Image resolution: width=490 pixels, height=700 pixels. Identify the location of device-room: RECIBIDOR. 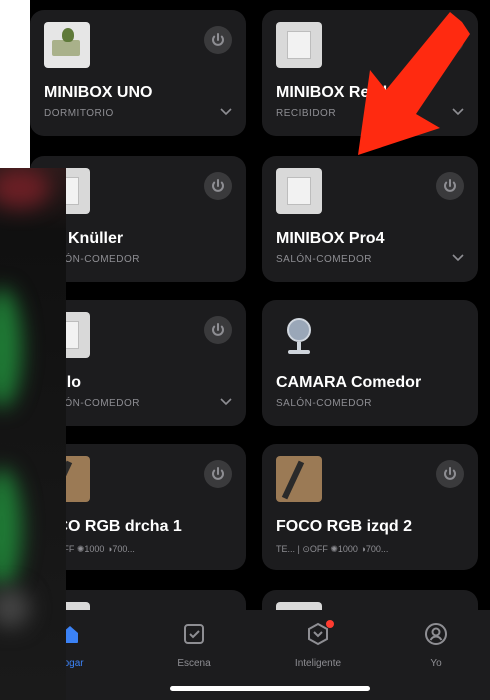
(306, 113).